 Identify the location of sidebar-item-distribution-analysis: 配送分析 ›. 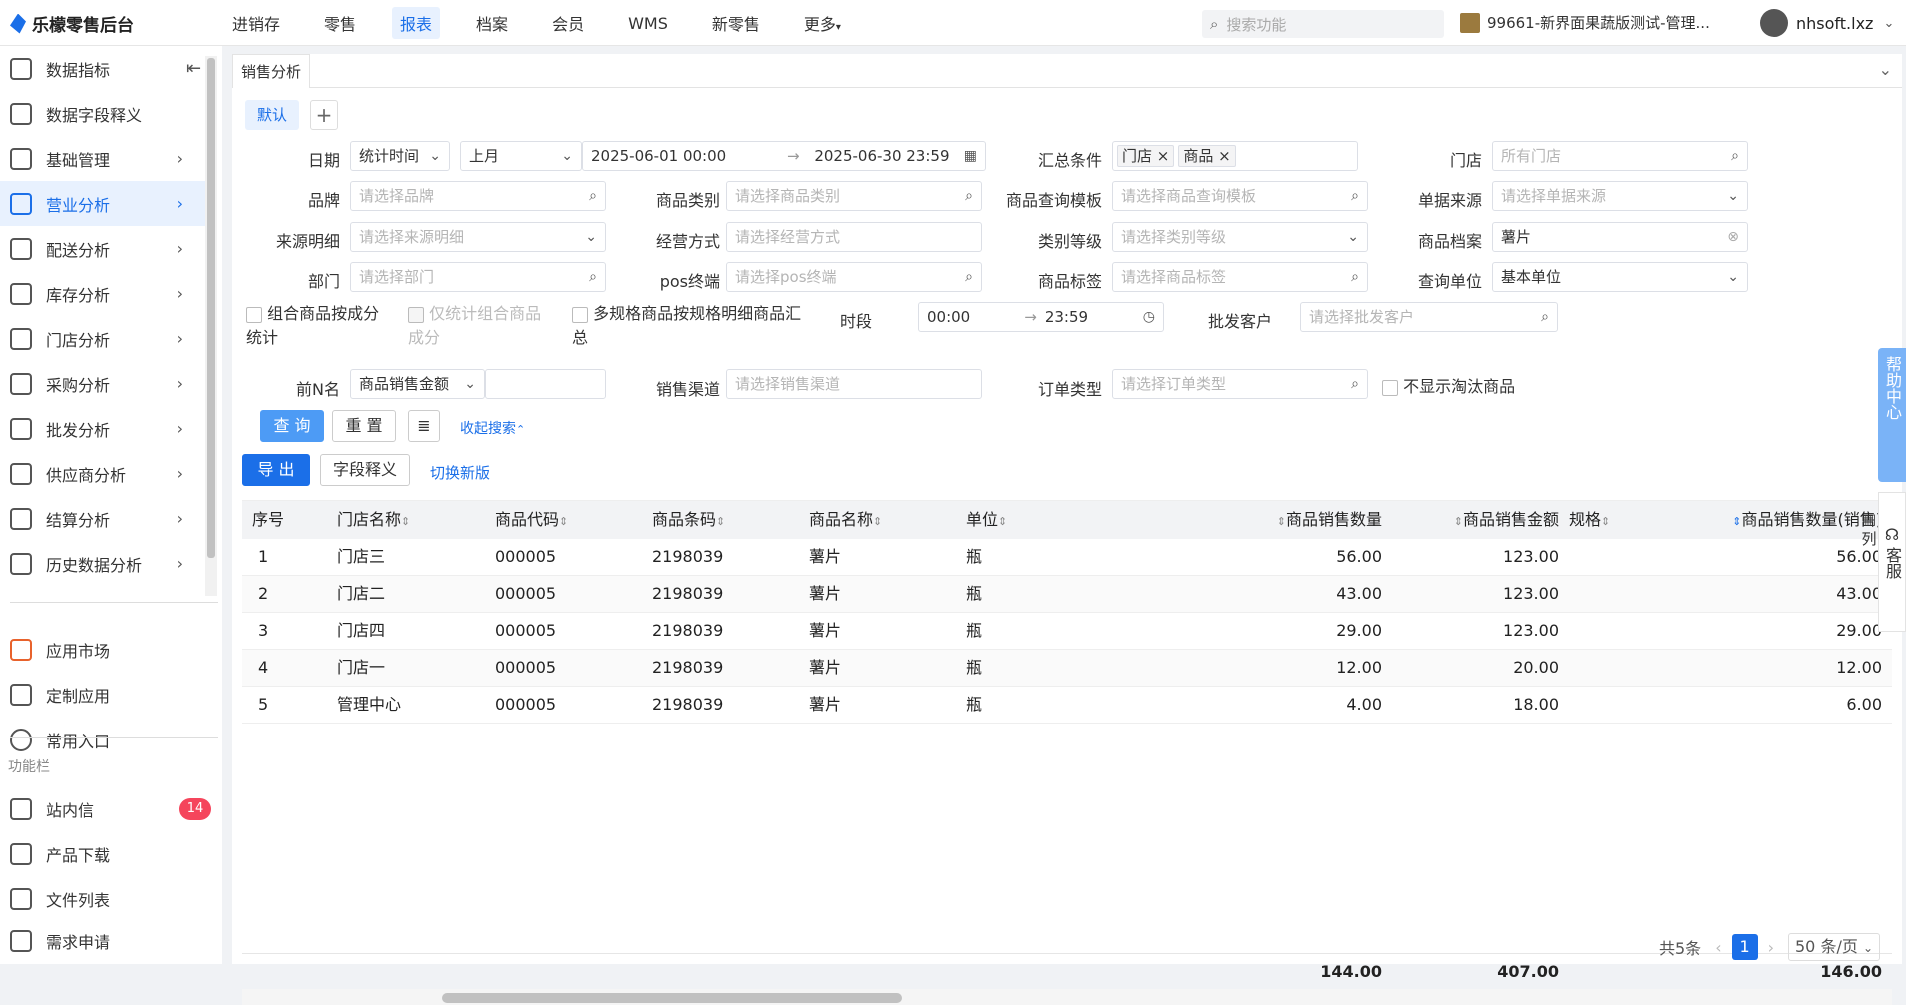
(102, 248).